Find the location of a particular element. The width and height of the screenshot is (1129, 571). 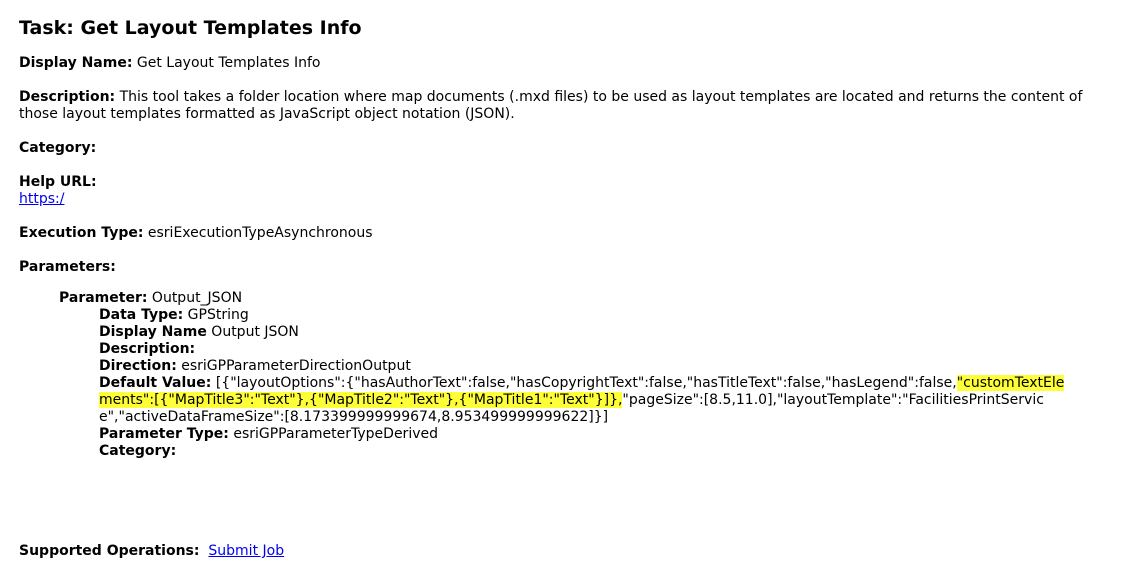

display-name-row: Display Name: Get Layout Templates Info is located at coordinates (169, 63).